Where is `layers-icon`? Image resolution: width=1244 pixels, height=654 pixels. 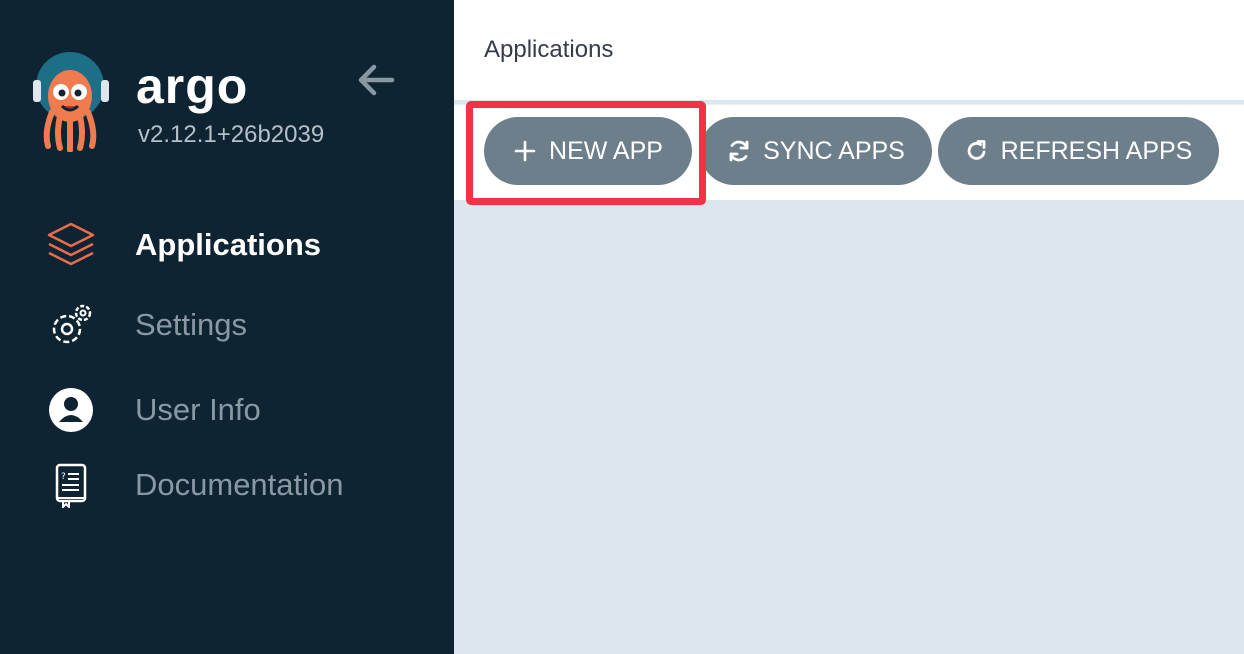
layers-icon is located at coordinates (71, 245).